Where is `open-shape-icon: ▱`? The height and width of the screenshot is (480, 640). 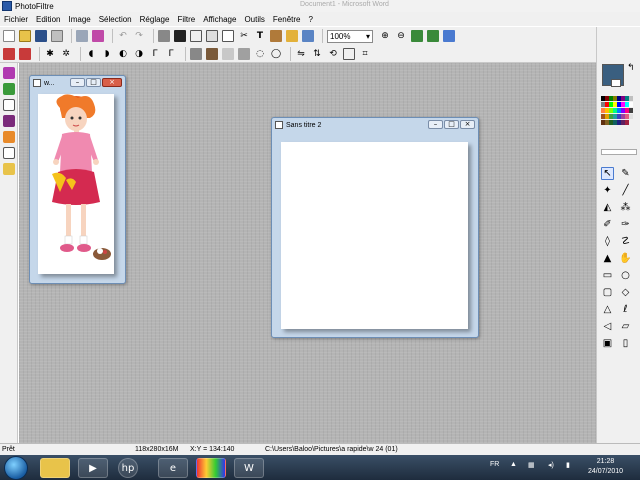
open-shape-icon: ▱ is located at coordinates (625, 326).